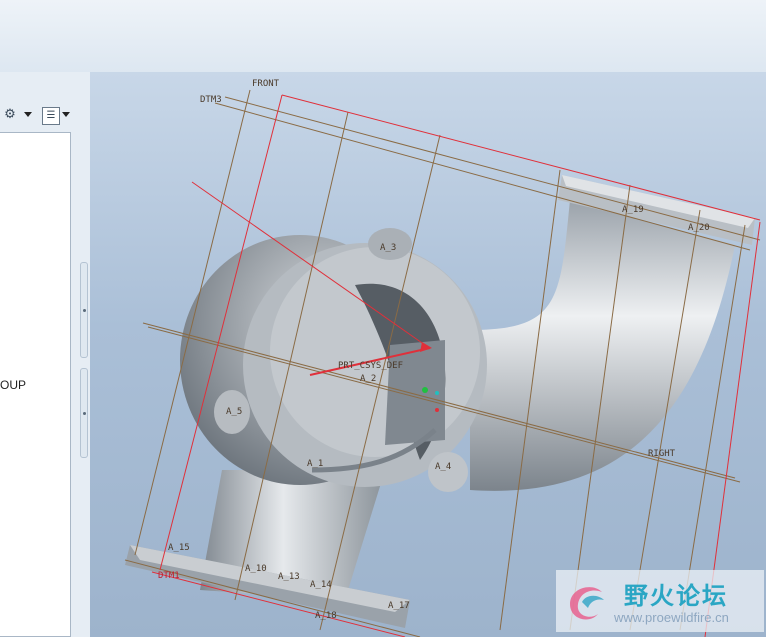 This screenshot has width=766, height=637. Describe the element at coordinates (35, 384) in the screenshot. I see `model-tree: OUP` at that location.